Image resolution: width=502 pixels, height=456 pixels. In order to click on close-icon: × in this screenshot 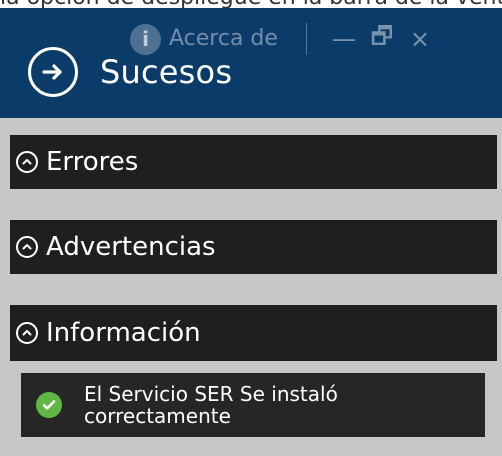, I will do `click(419, 39)`.